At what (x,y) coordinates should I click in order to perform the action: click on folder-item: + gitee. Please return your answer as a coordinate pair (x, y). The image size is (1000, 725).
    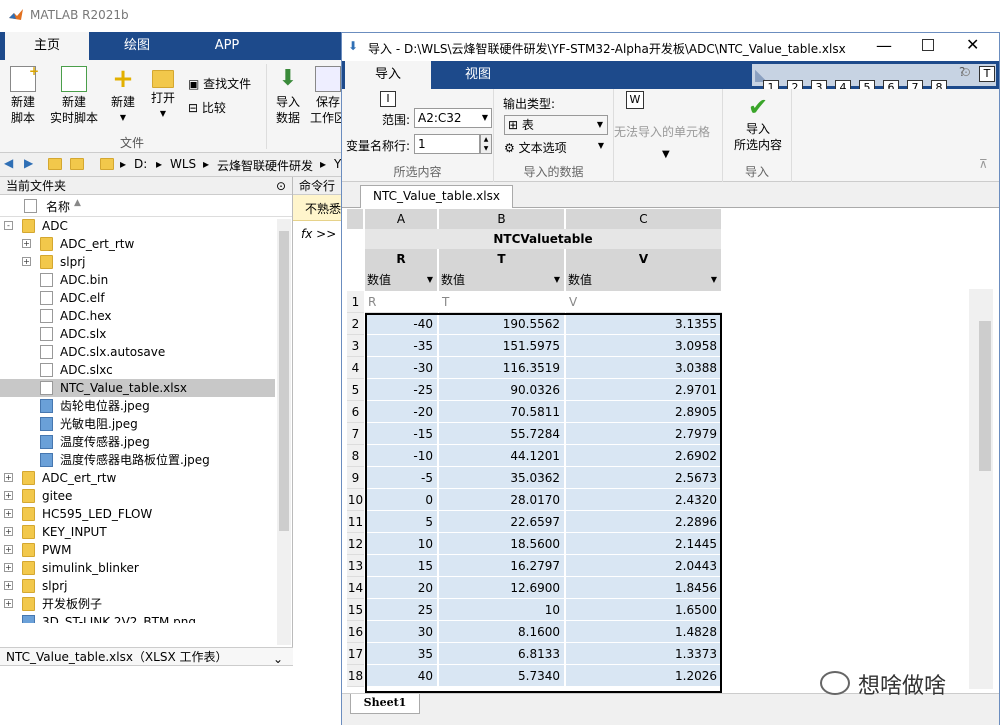
    Looking at the image, I should click on (137, 496).